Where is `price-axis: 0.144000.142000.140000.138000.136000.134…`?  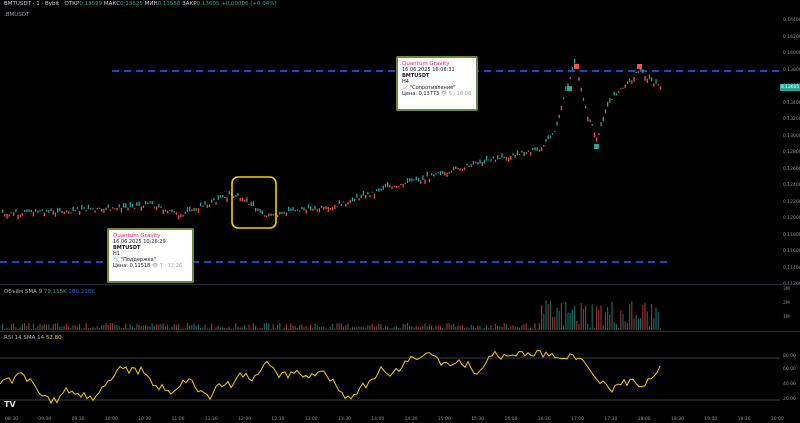
price-axis: 0.144000.142000.140000.138000.136000.134… is located at coordinates (790, 143).